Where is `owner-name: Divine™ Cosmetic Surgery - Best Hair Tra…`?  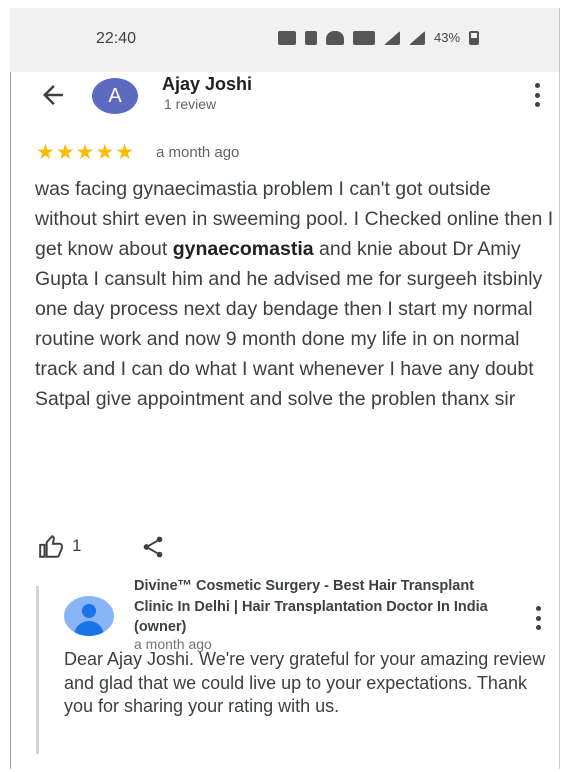
owner-name: Divine™ Cosmetic Surgery - Best Hair Tra… is located at coordinates (311, 606).